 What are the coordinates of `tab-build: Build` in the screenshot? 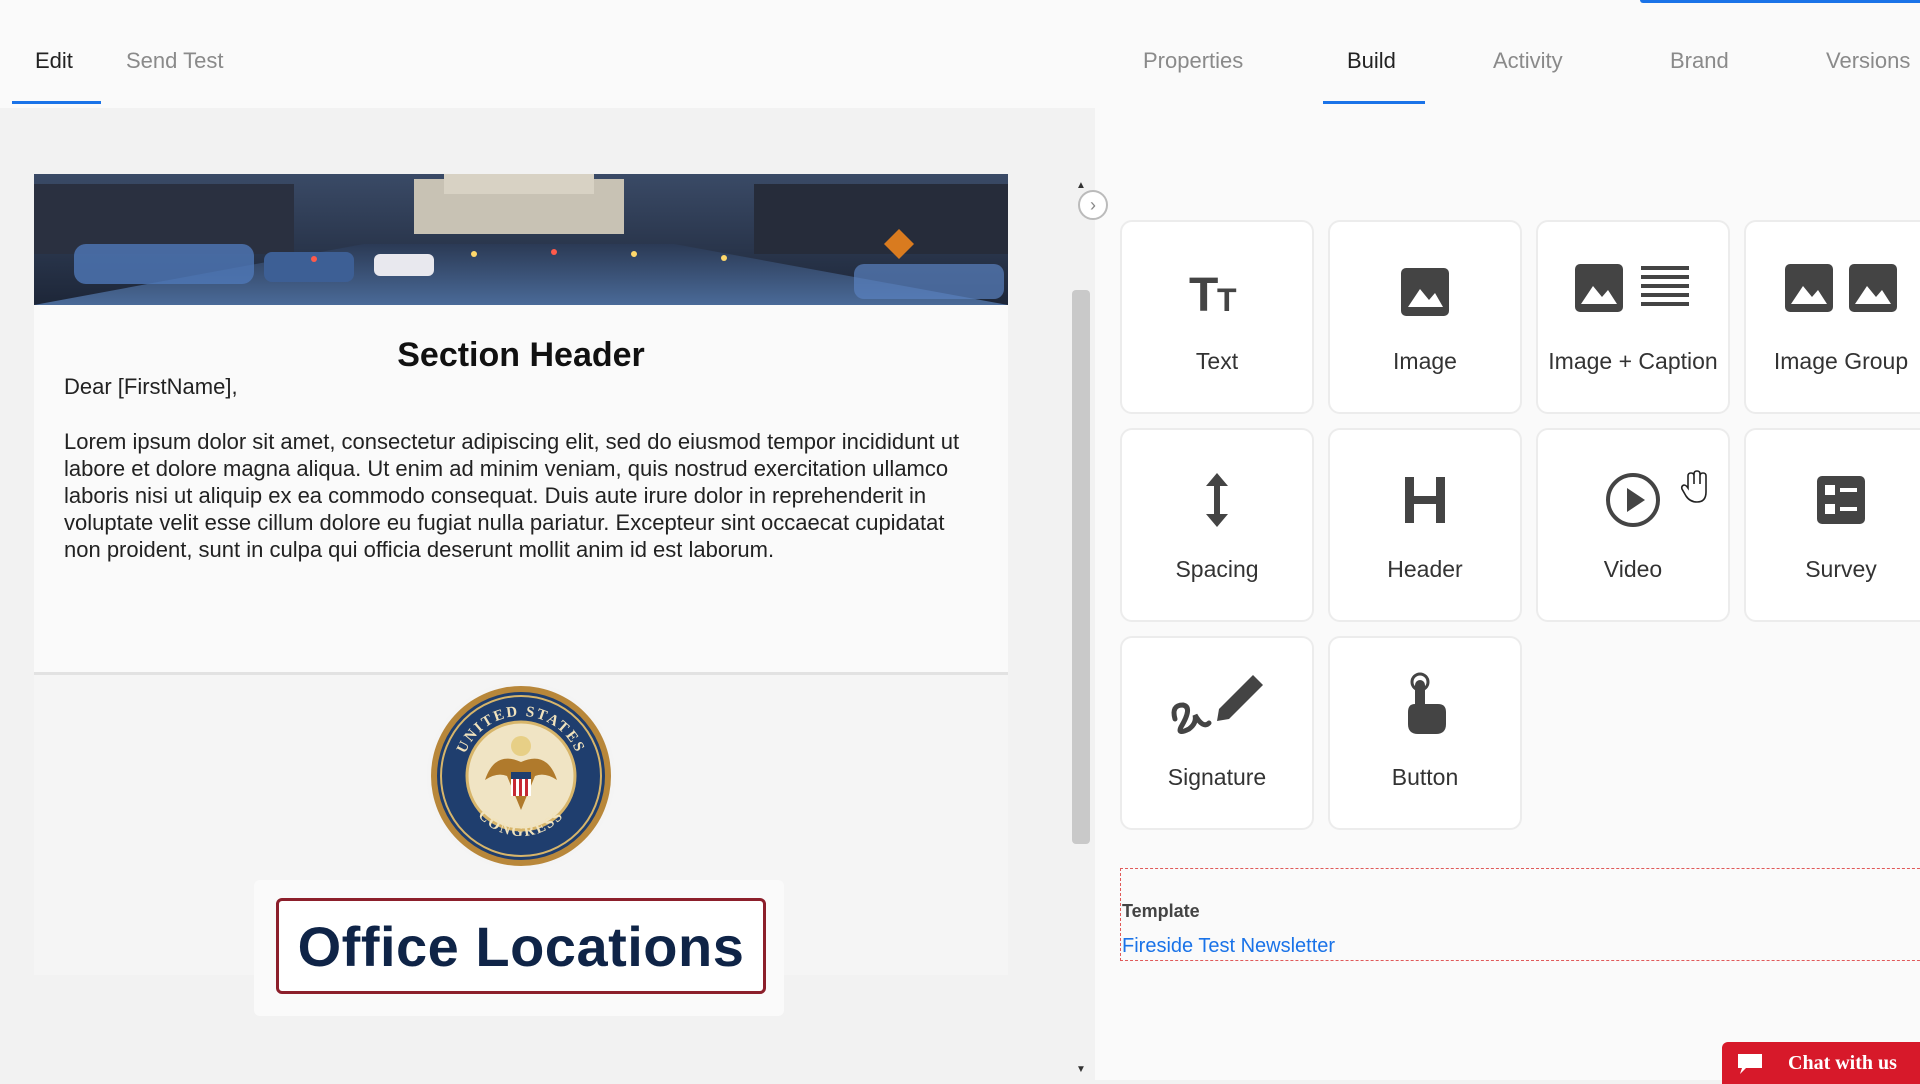 It's located at (1371, 61).